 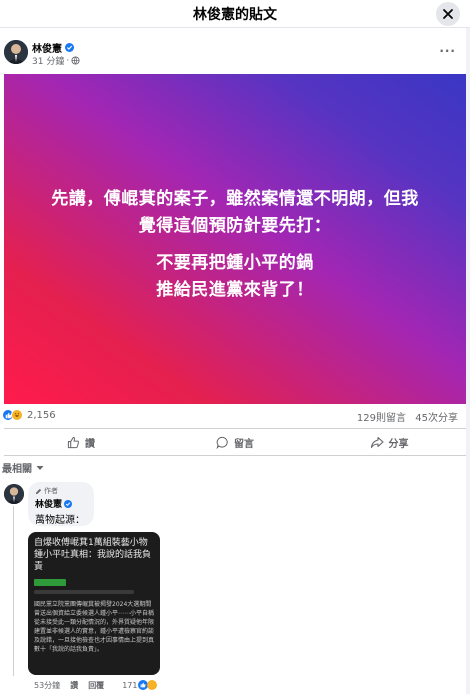 I want to click on shares-count: 45次分享, so click(x=436, y=416).